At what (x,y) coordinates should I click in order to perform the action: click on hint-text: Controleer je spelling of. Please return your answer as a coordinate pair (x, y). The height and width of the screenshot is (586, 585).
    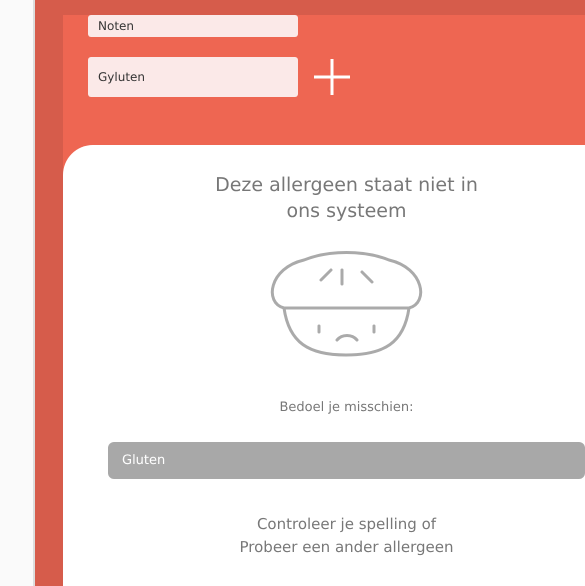
    Looking at the image, I should click on (346, 525).